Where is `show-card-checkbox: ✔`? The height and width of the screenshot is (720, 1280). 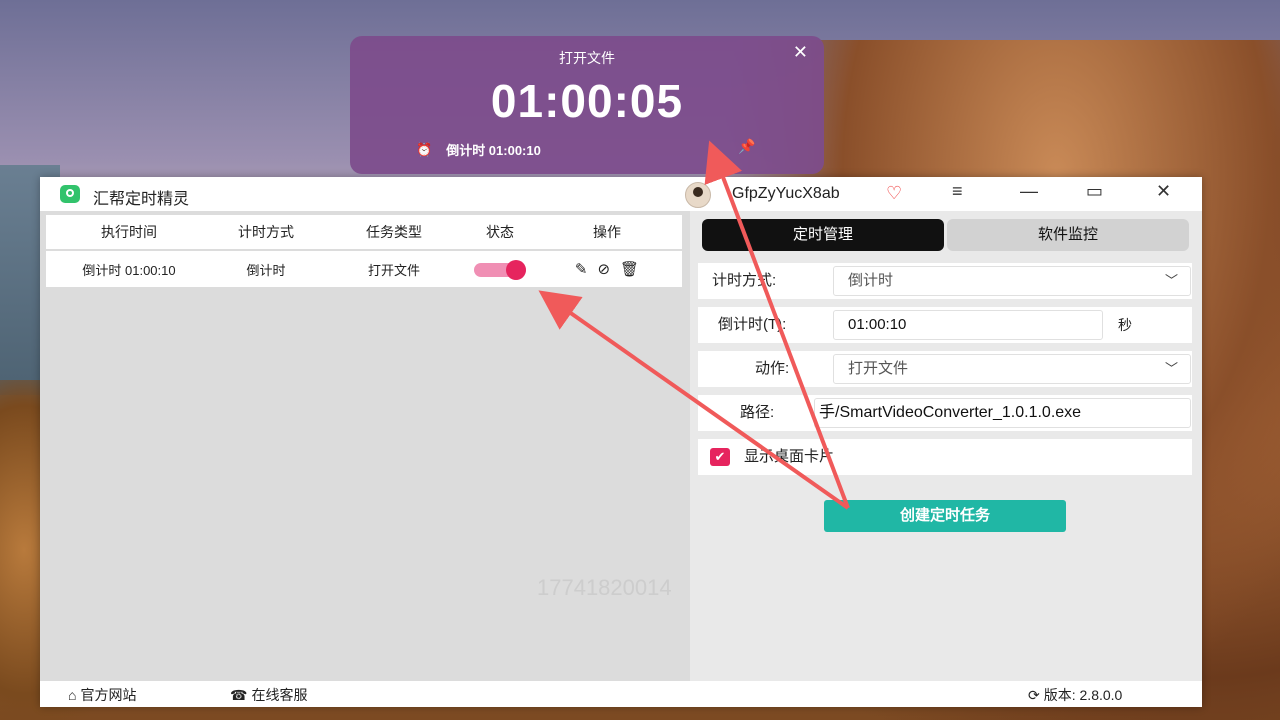
show-card-checkbox: ✔ is located at coordinates (720, 457).